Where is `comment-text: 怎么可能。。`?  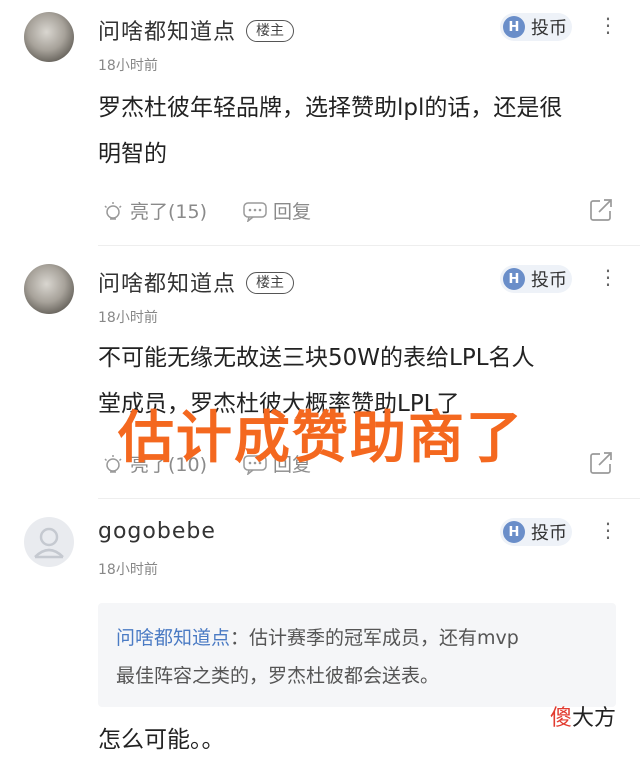 comment-text: 怎么可能。。 is located at coordinates (358, 740).